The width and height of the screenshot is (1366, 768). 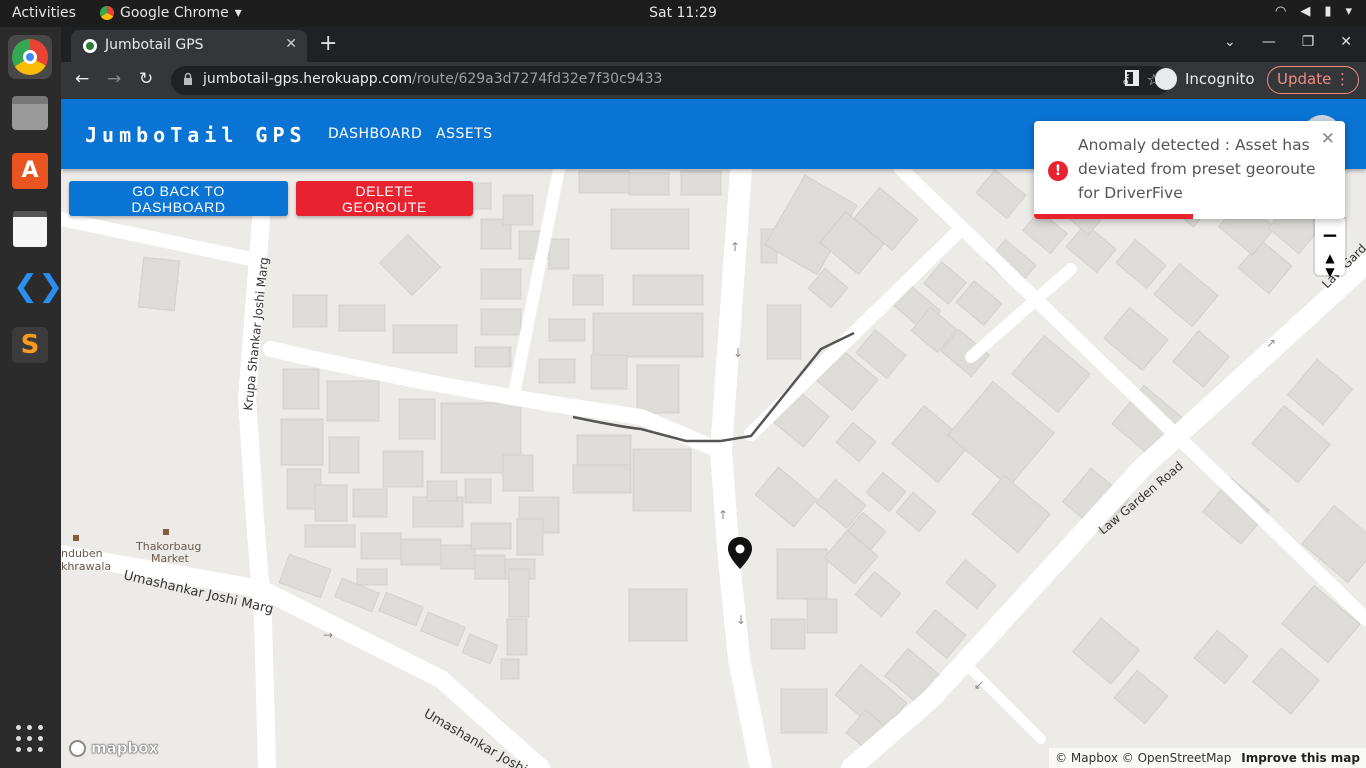 I want to click on window-controls: ⌄ — ❐ ✕, so click(x=1288, y=42).